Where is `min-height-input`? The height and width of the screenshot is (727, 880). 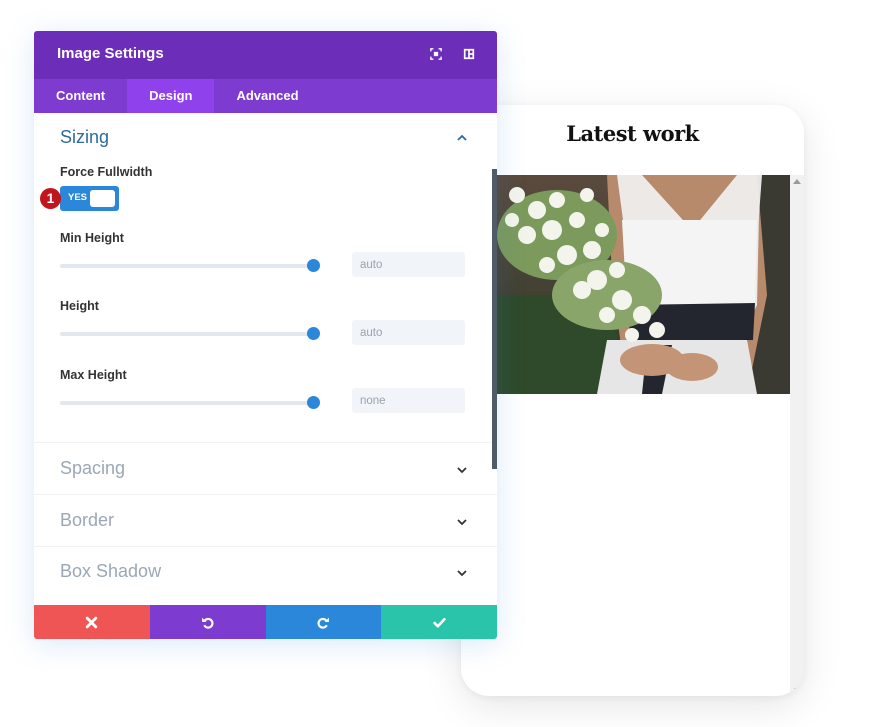 min-height-input is located at coordinates (408, 264).